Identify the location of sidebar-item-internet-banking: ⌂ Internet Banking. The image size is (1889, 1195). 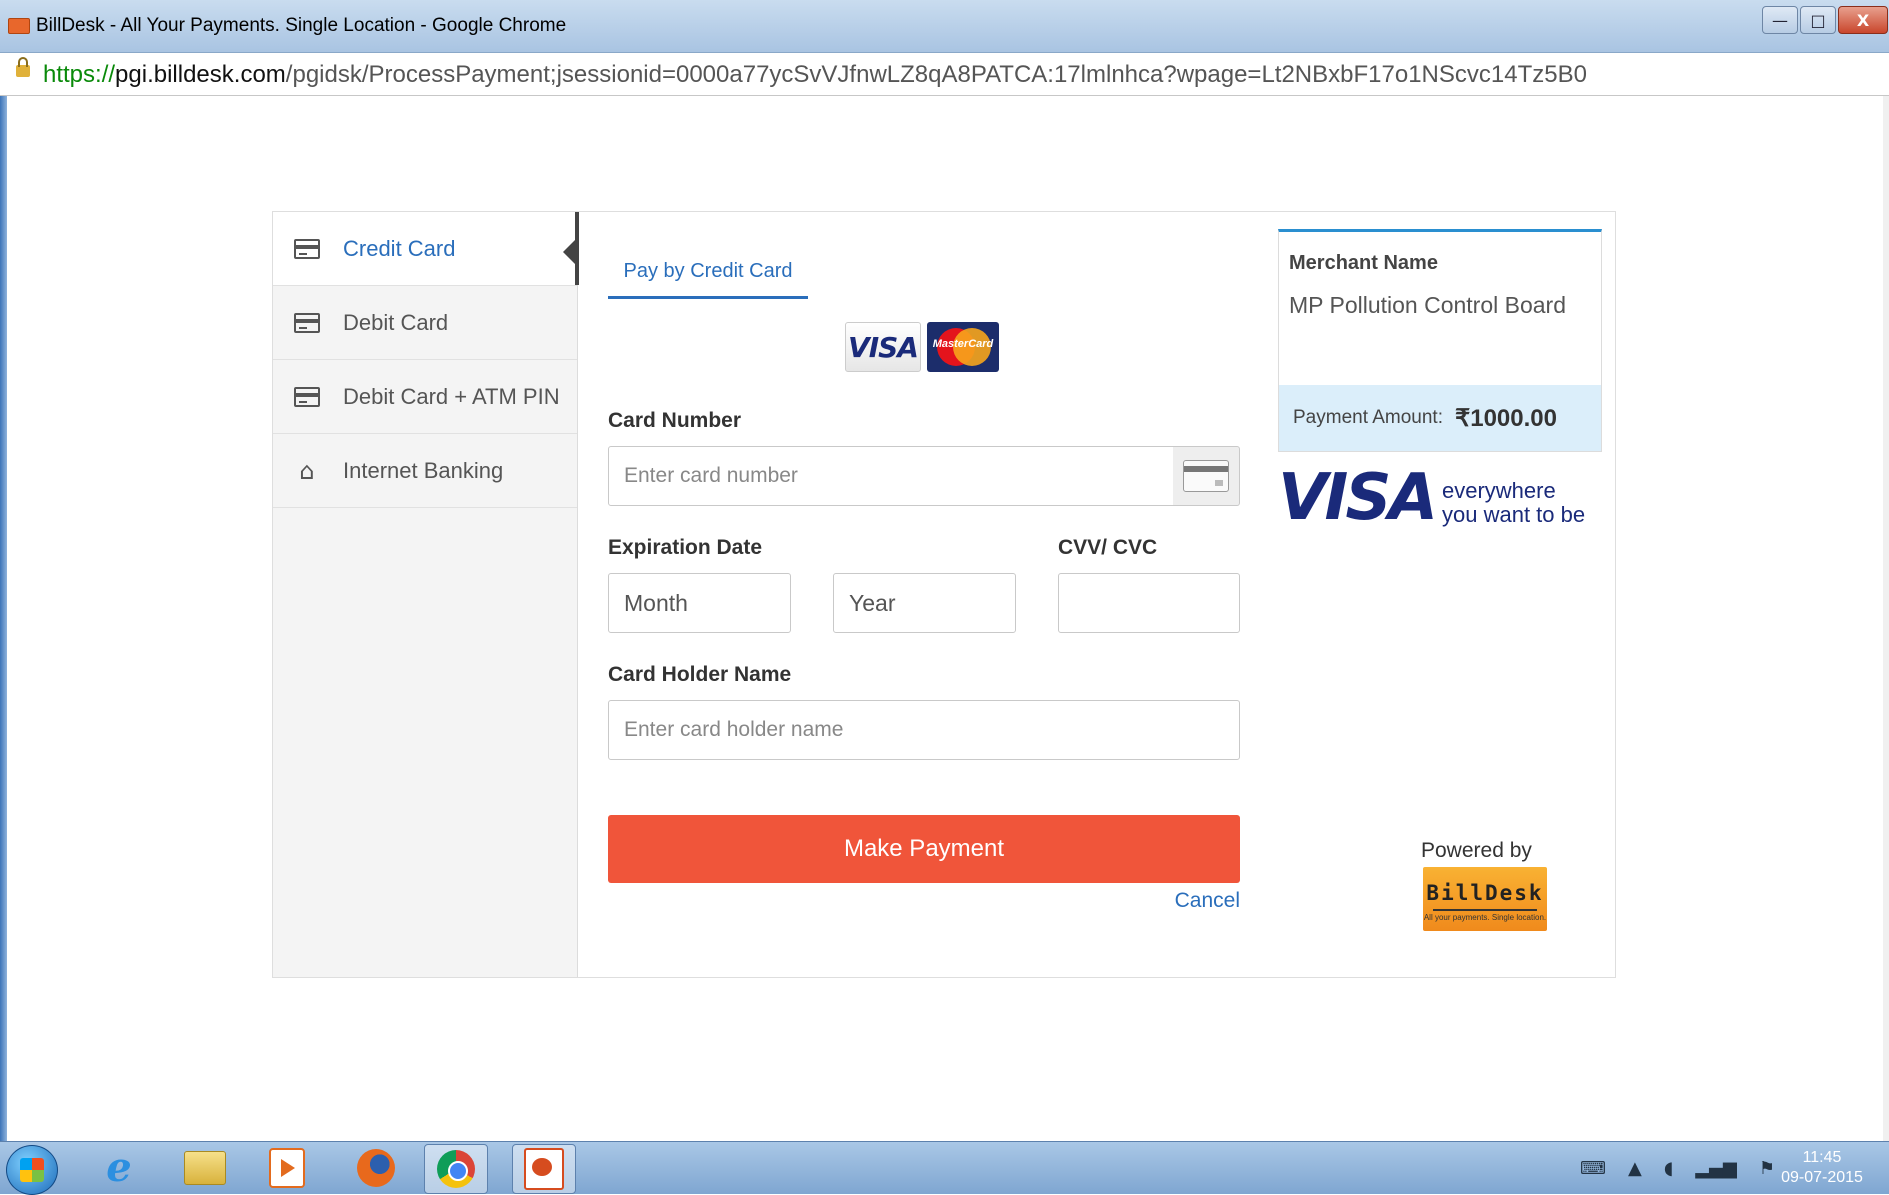
(425, 471).